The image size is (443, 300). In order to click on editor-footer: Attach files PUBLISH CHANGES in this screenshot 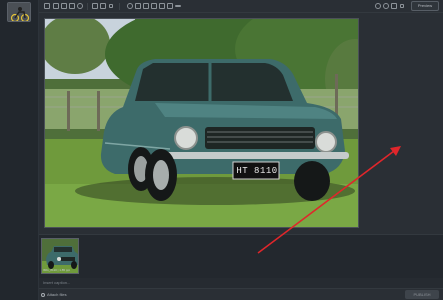, I will do `click(241, 294)`.